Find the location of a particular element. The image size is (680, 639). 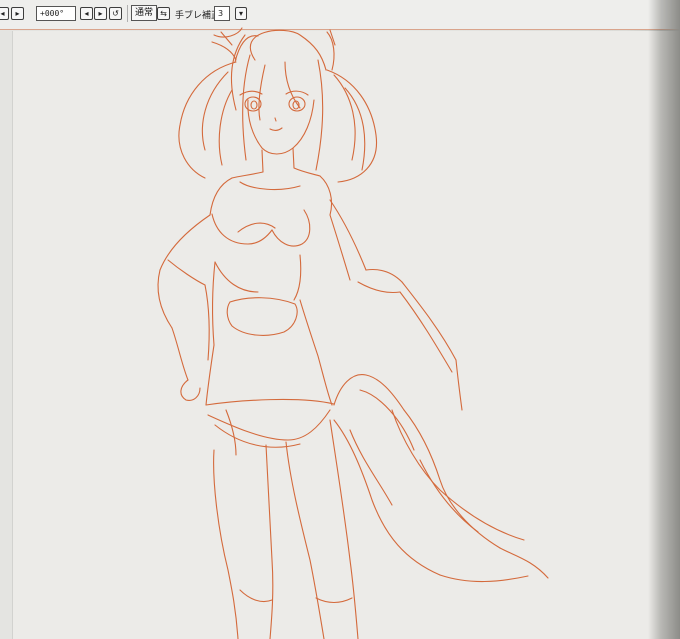

sketch-torso is located at coordinates (270, 301).